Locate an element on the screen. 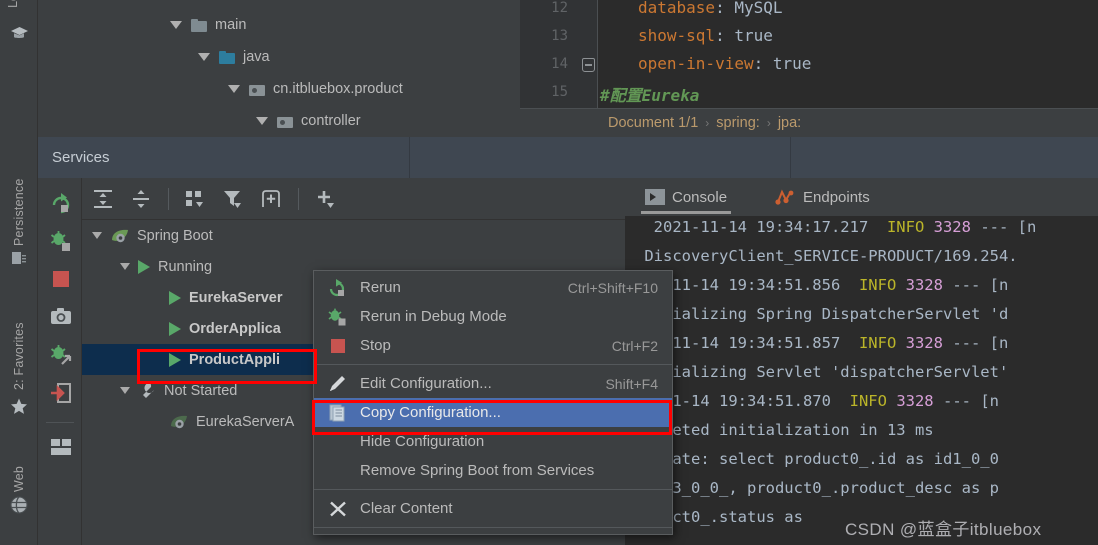 The height and width of the screenshot is (545, 1098). menu-separator is located at coordinates (493, 364).